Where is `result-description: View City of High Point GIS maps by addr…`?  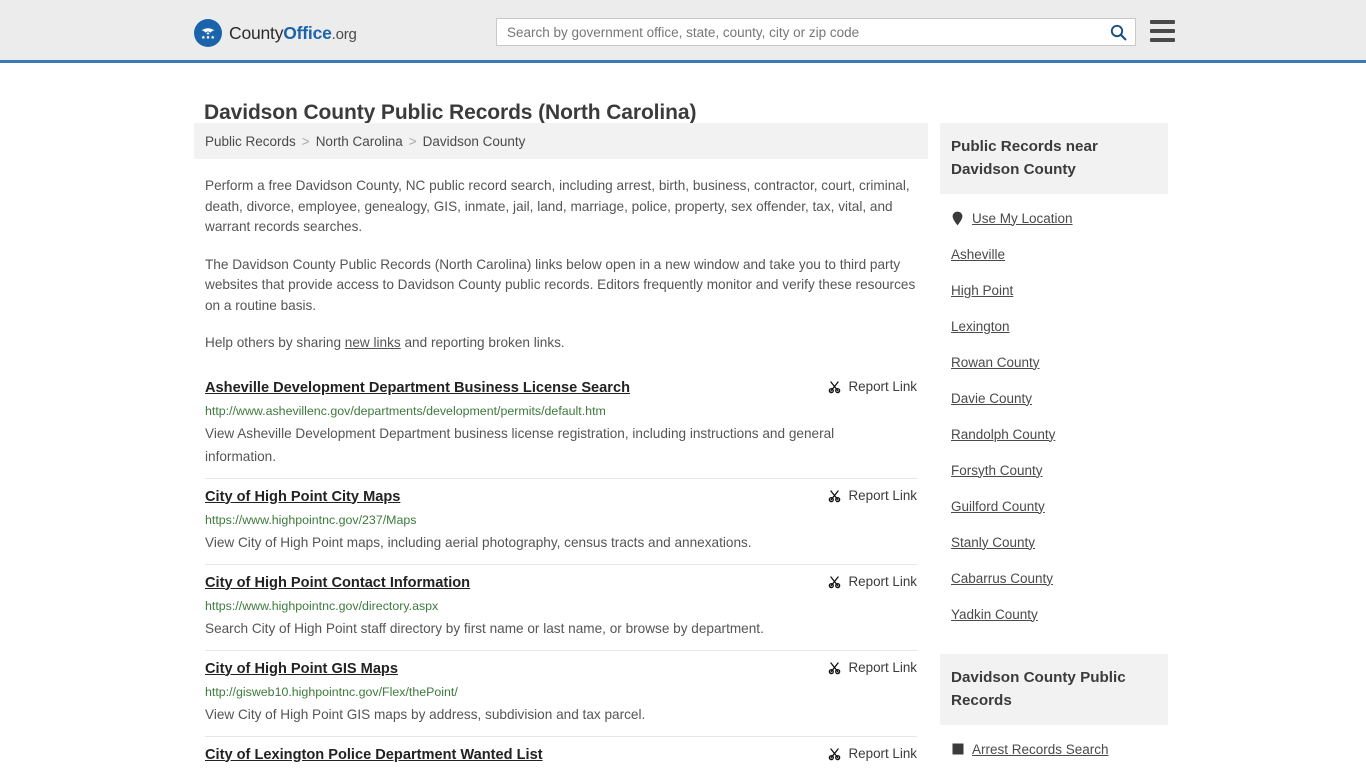
result-description: View City of High Point GIS maps by addr… is located at coordinates (425, 714).